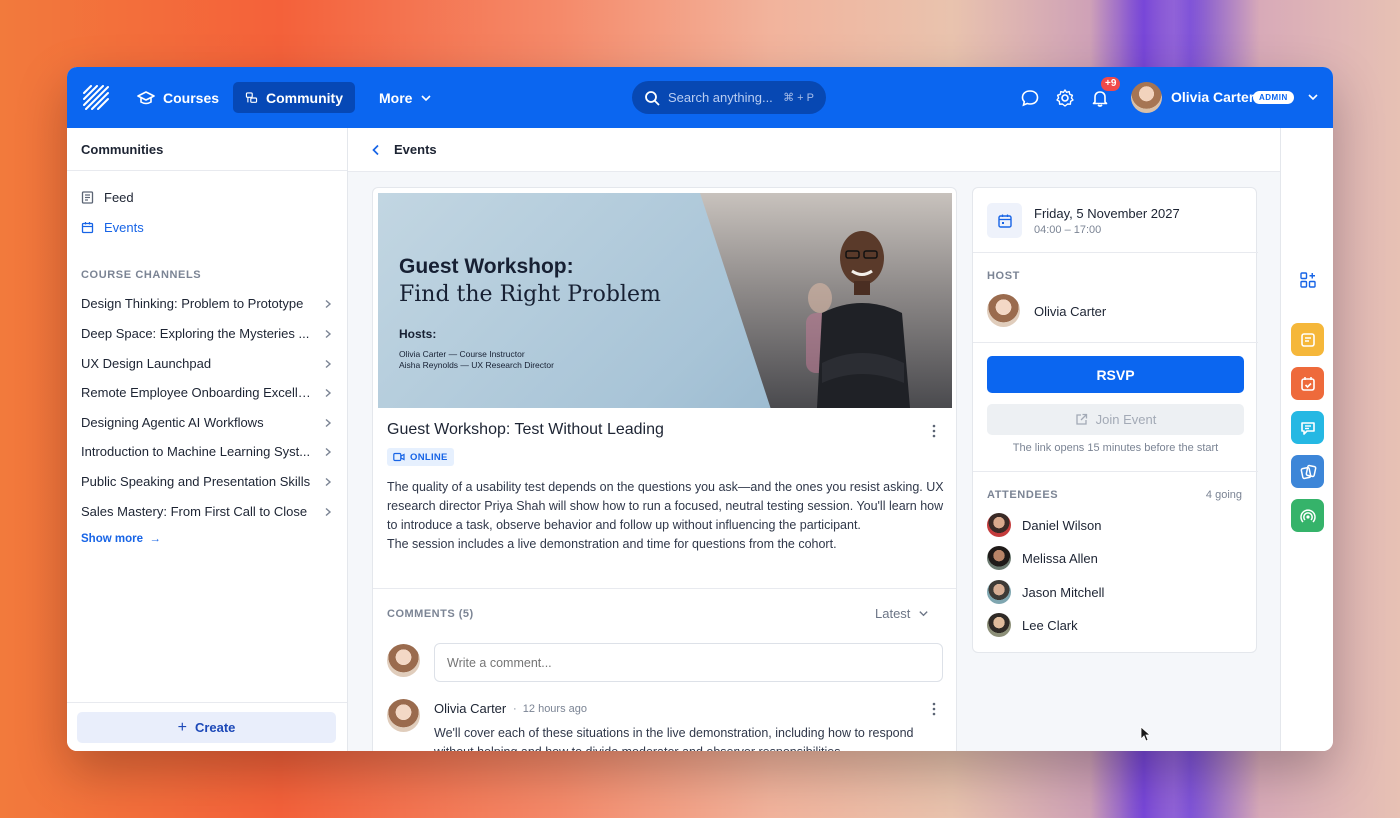  What do you see at coordinates (1273, 97) in the screenshot?
I see `admin-badge: ADMIN` at bounding box center [1273, 97].